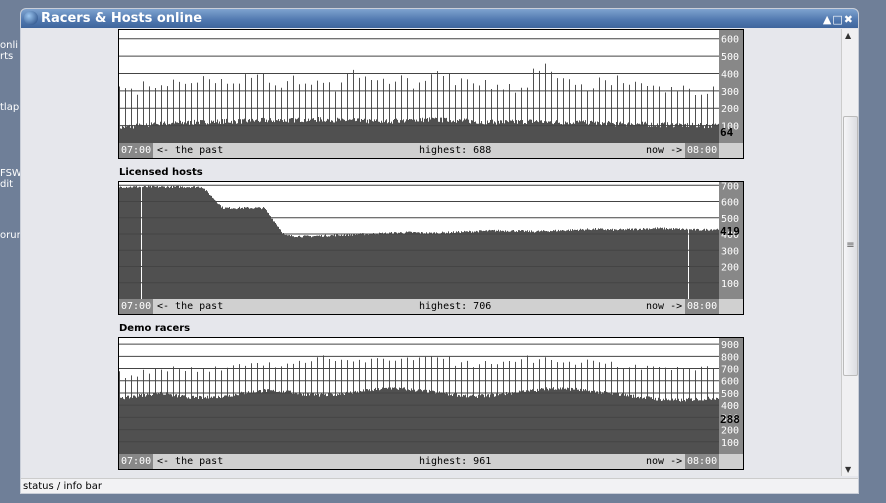 This screenshot has height=503, width=886. I want to click on window-title: Racers & Hosts online, so click(122, 18).